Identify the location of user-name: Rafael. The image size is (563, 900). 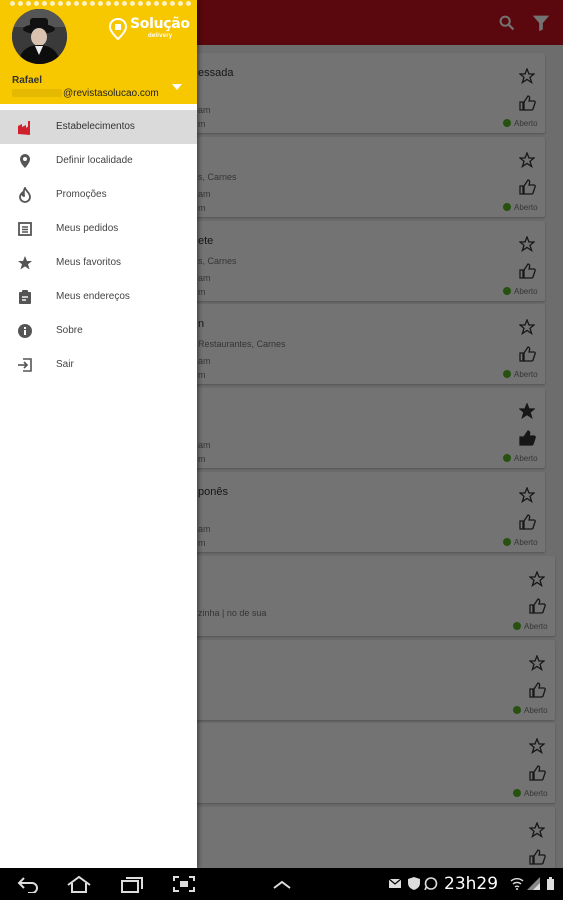
(27, 80).